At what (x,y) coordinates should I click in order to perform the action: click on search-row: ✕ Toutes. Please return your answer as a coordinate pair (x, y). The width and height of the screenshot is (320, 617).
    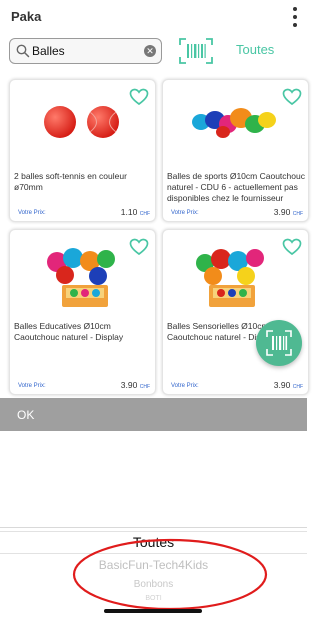
    Looking at the image, I should click on (153, 52).